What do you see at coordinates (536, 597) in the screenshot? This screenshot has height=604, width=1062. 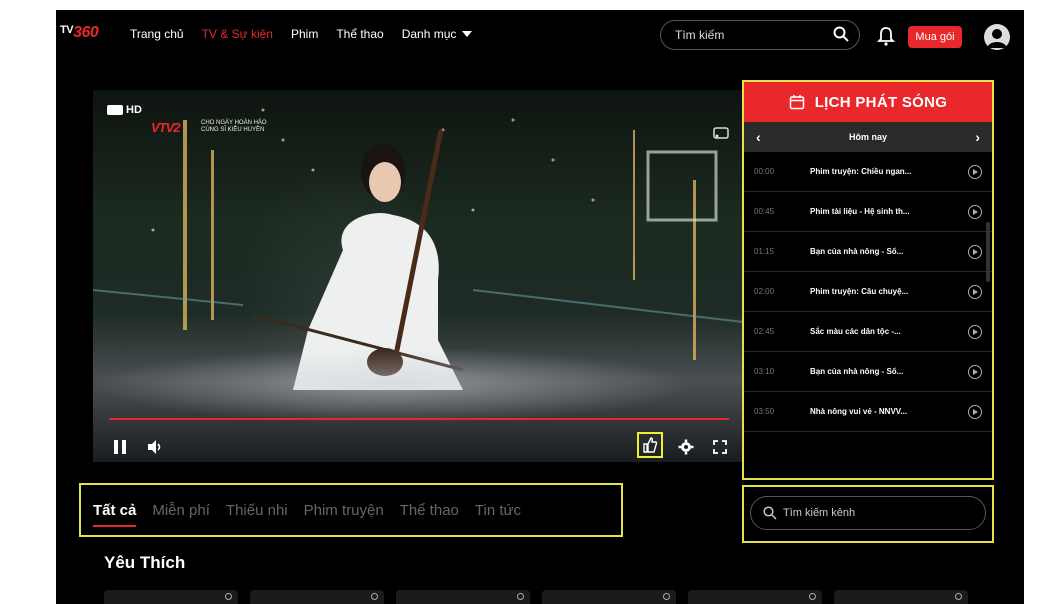 I see `favorites-list` at bounding box center [536, 597].